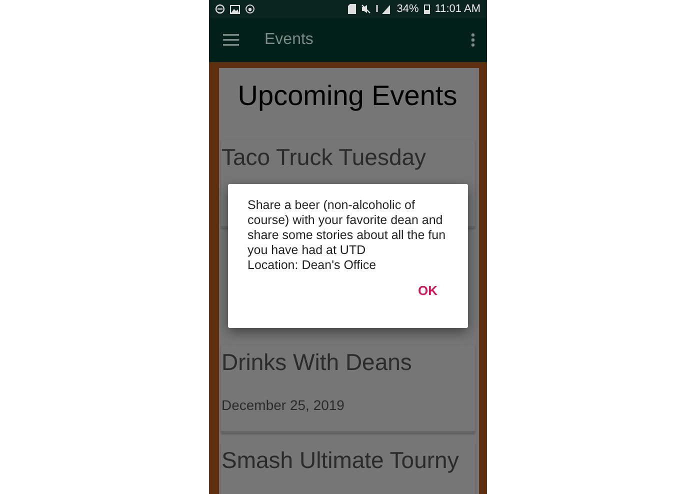  What do you see at coordinates (457, 9) in the screenshot?
I see `clock-time: 11:01 AM` at bounding box center [457, 9].